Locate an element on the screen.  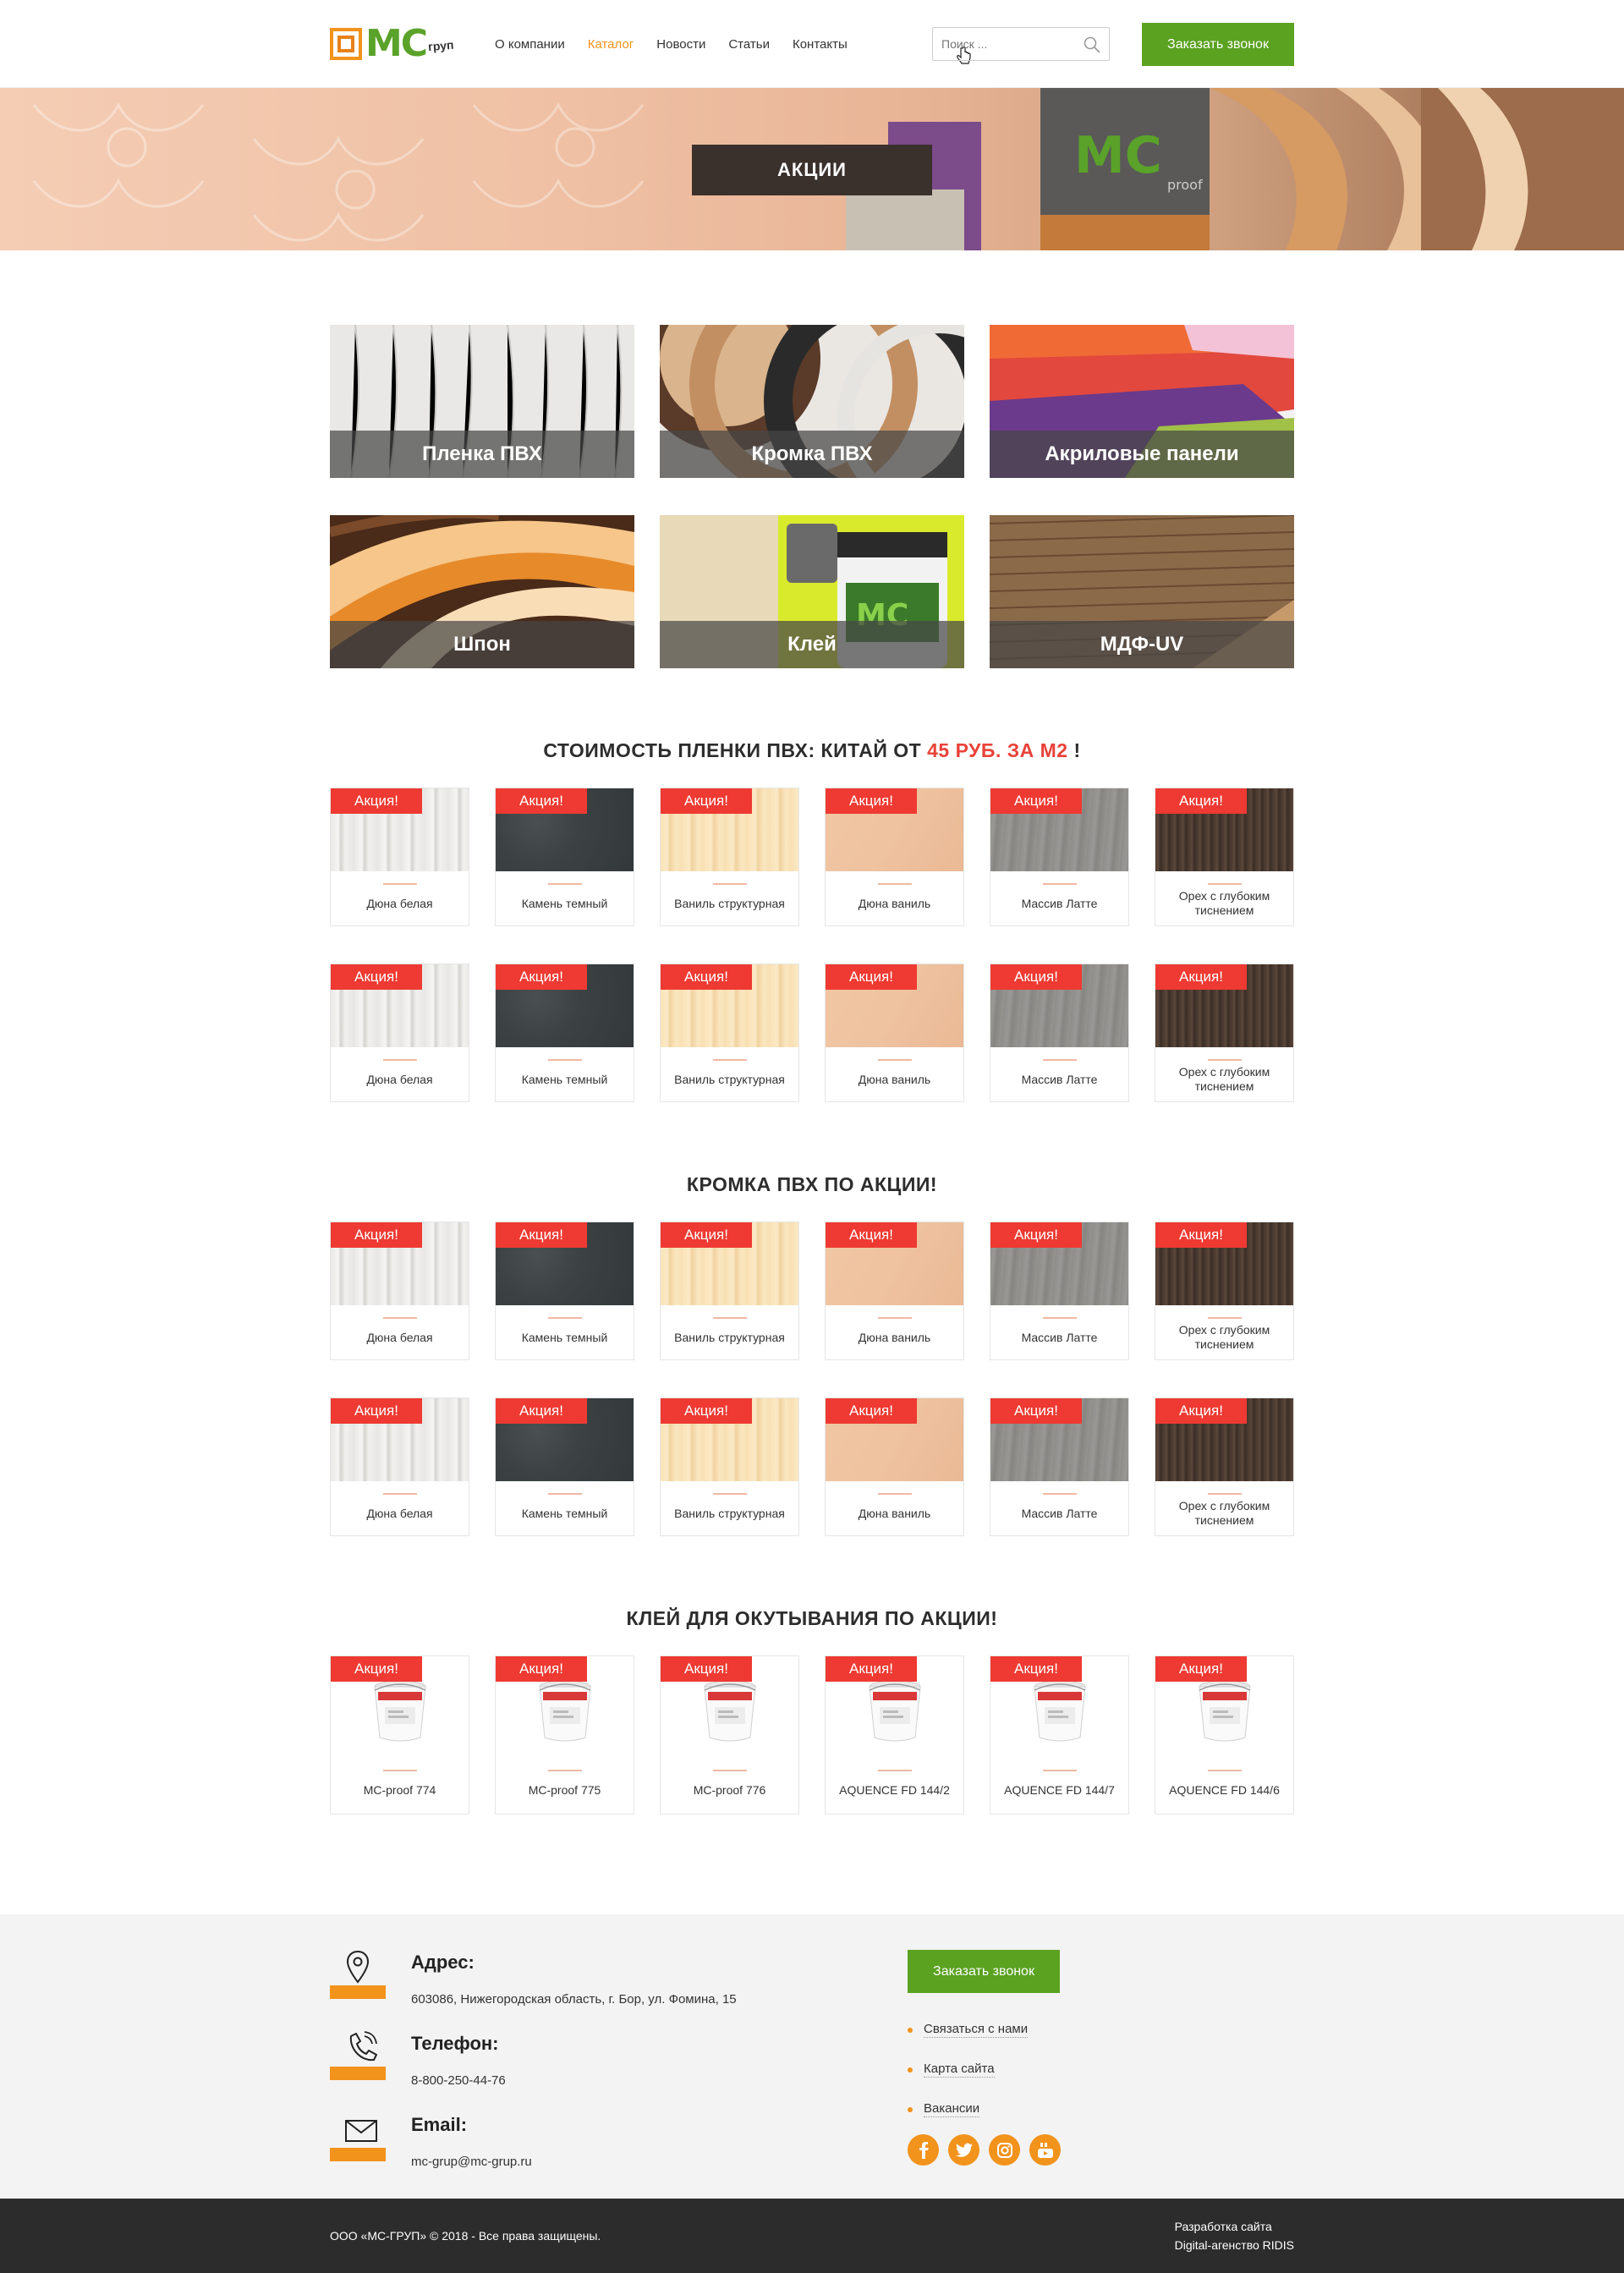
nav-item-catalog: Каталог is located at coordinates (611, 44).